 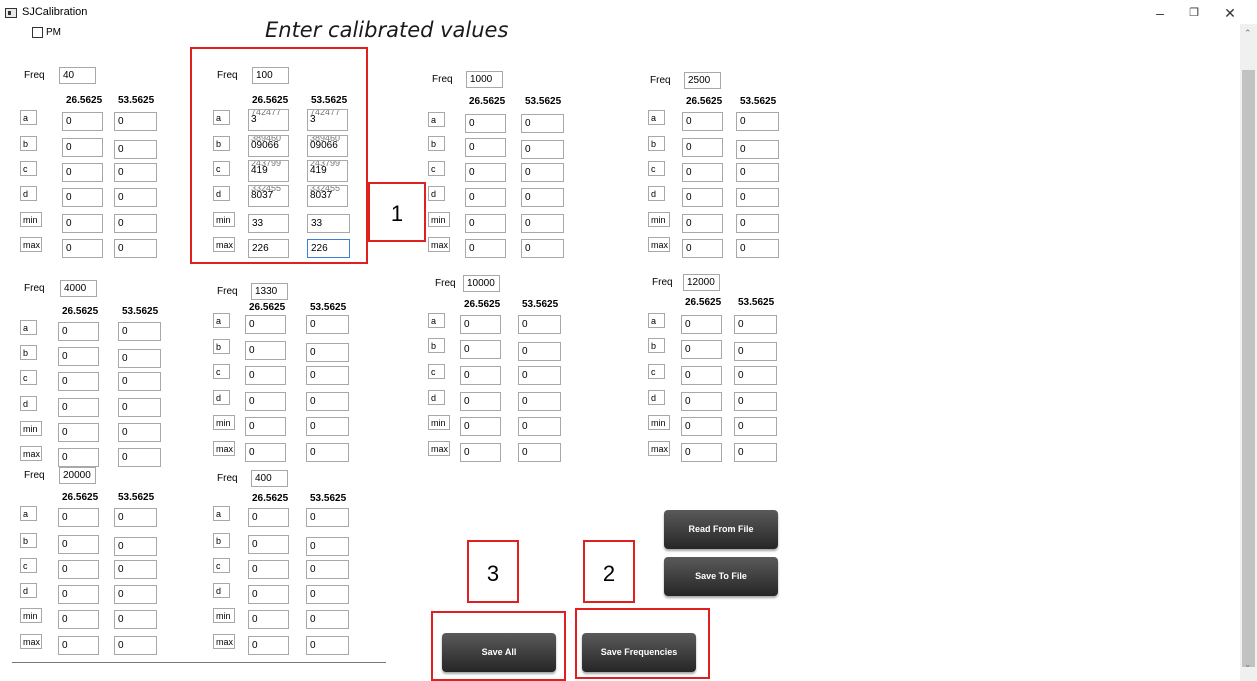 I want to click on scrollbar-thumb, so click(x=1248, y=368).